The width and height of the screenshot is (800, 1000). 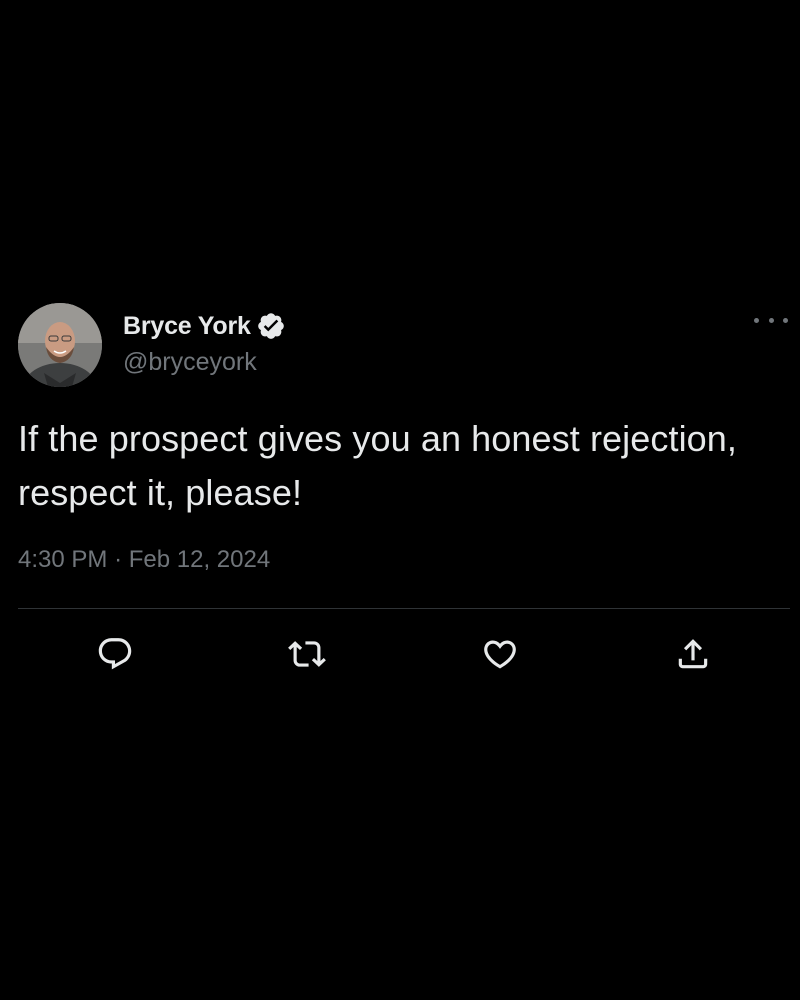 I want to click on retweet-icon, so click(x=307, y=654).